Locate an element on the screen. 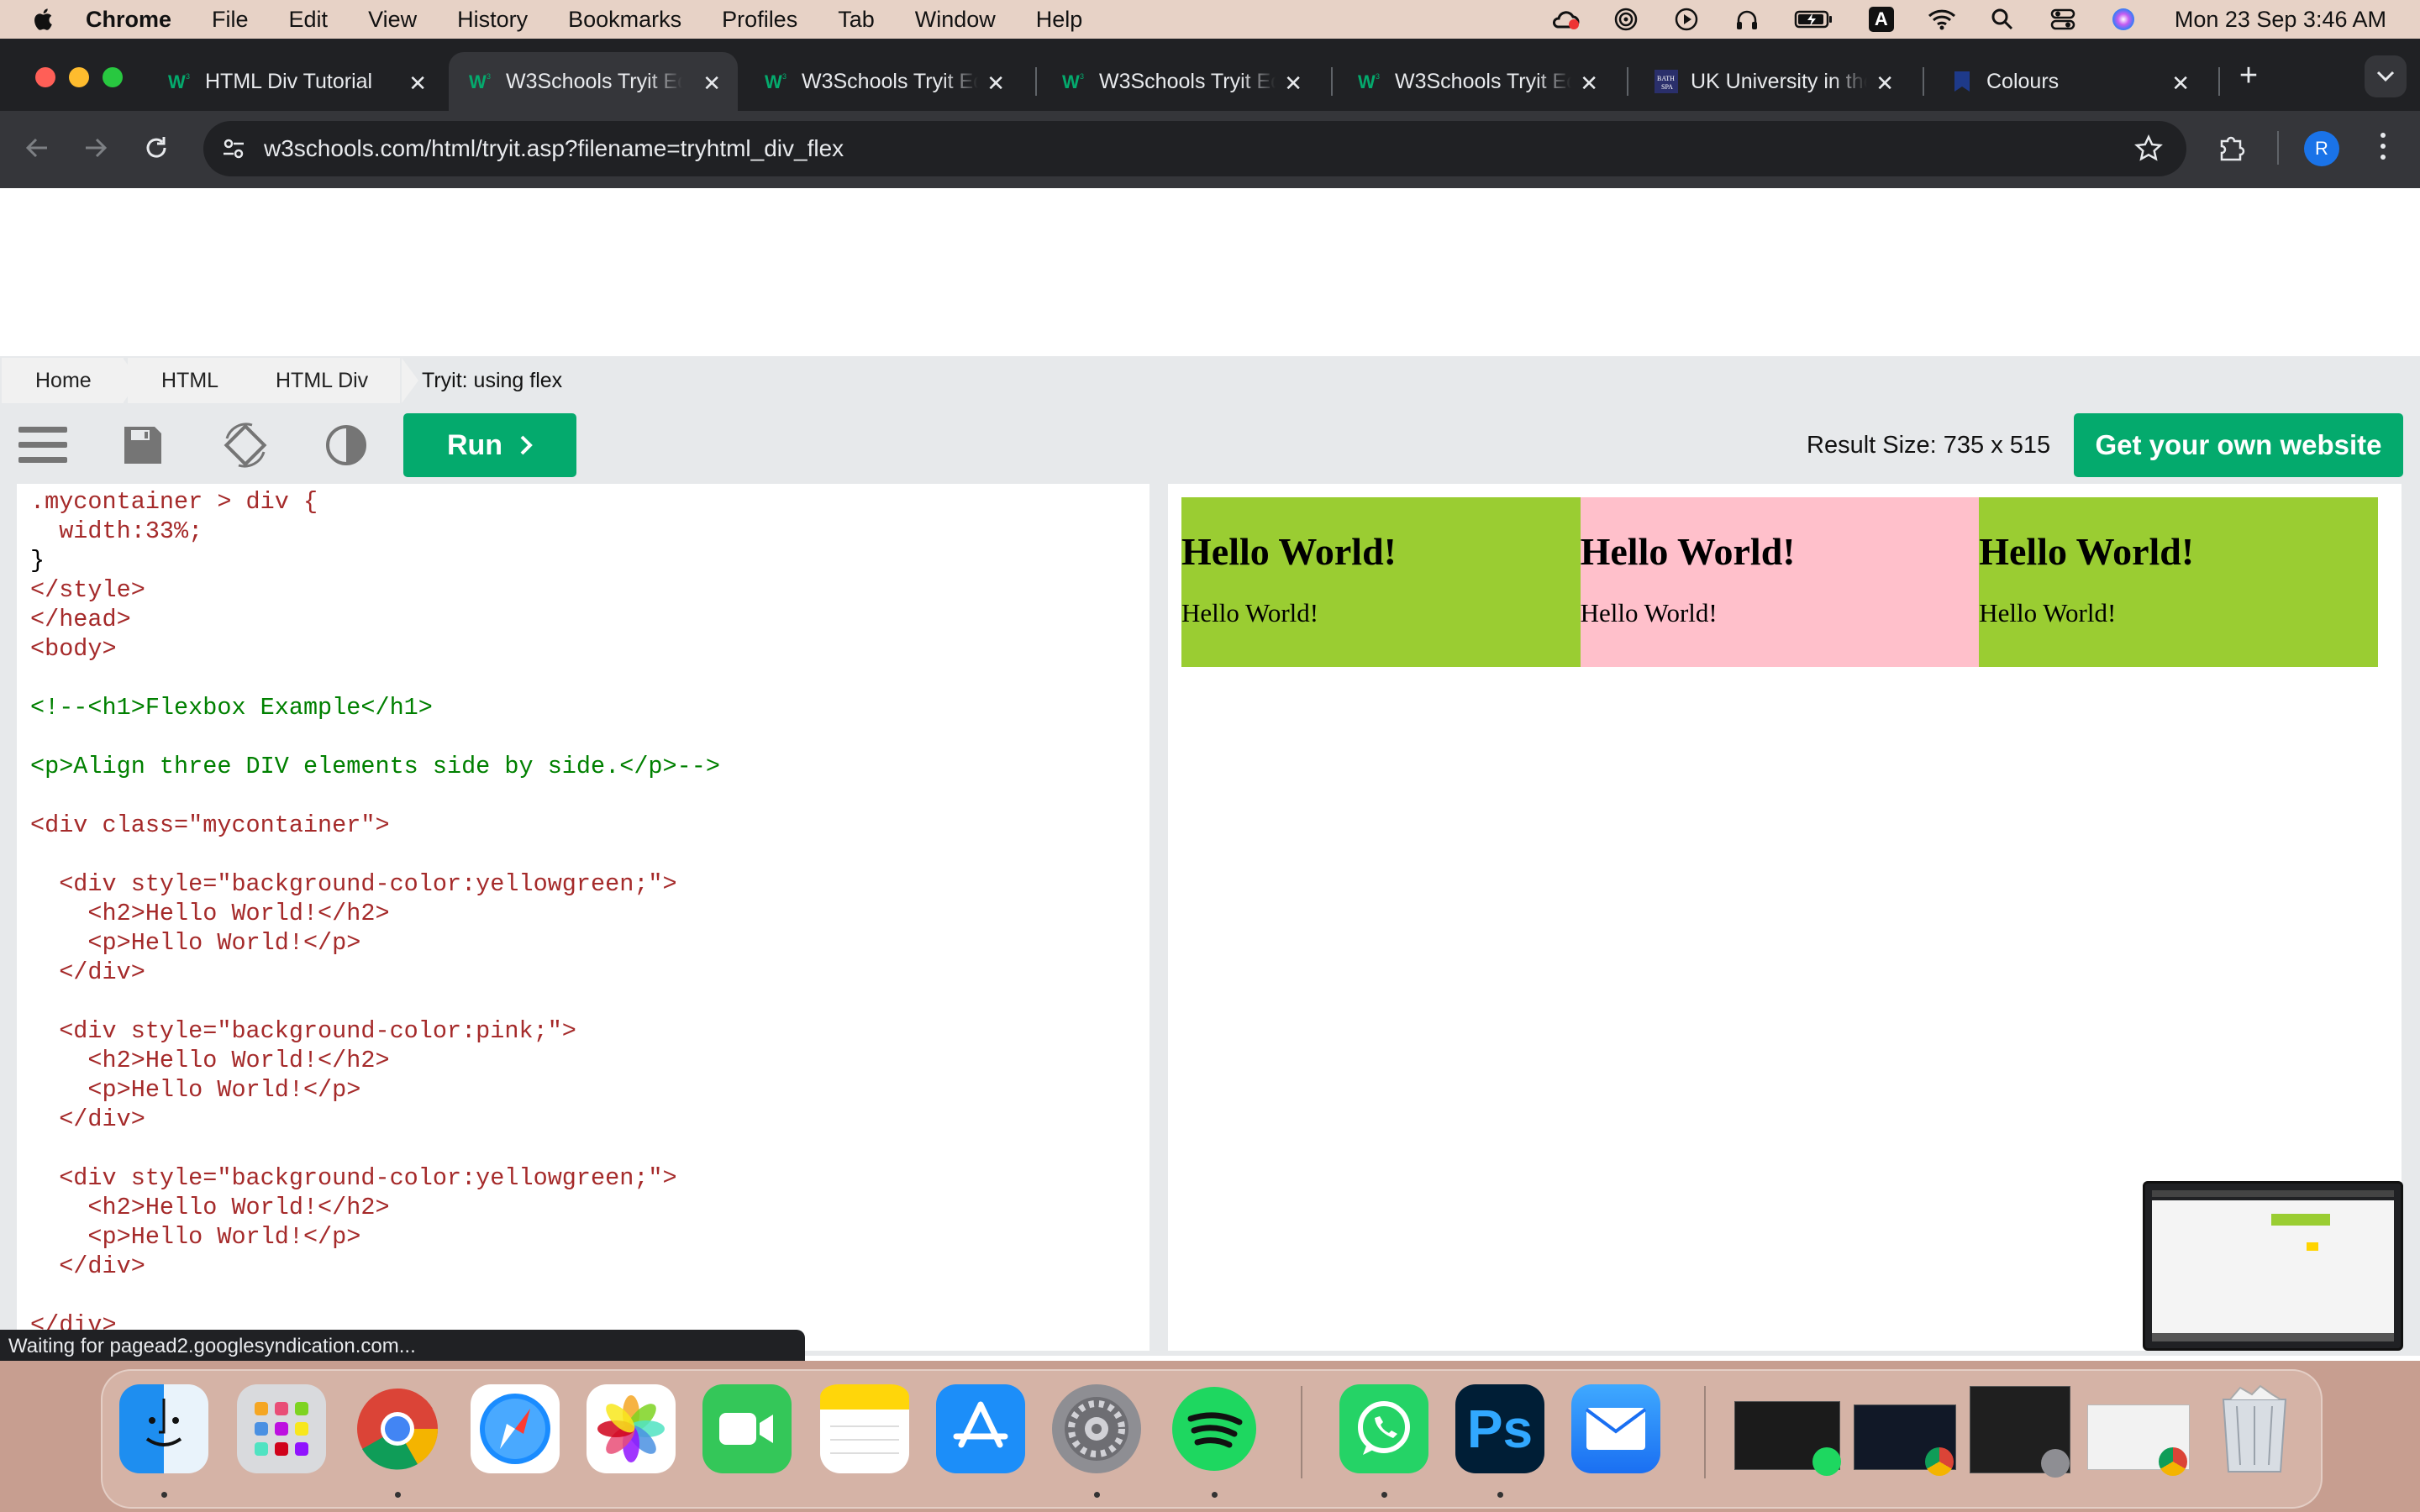 The height and width of the screenshot is (1512, 2420). safari-icon is located at coordinates (515, 1428).